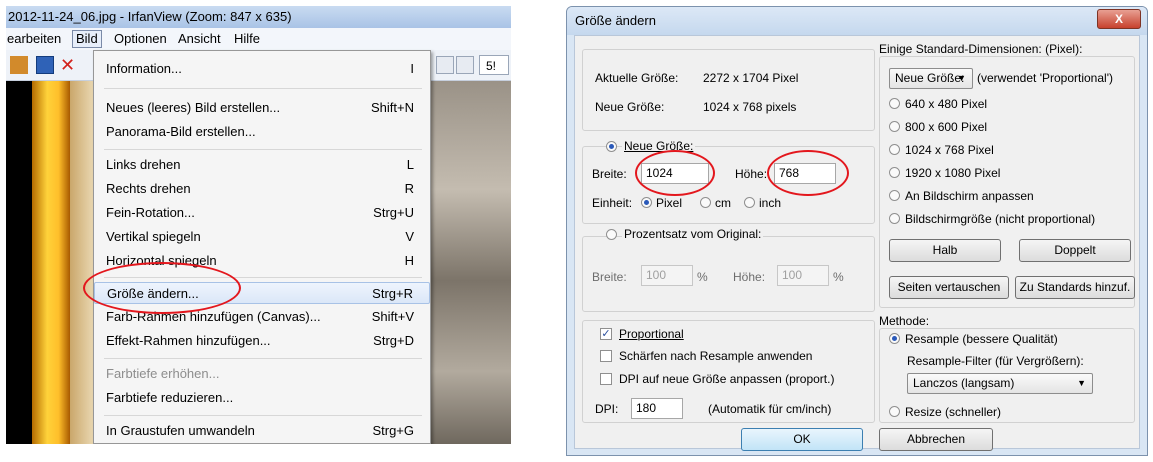  What do you see at coordinates (262, 189) in the screenshot?
I see `menu-item-rechts-drehen: Rechts drehen R` at bounding box center [262, 189].